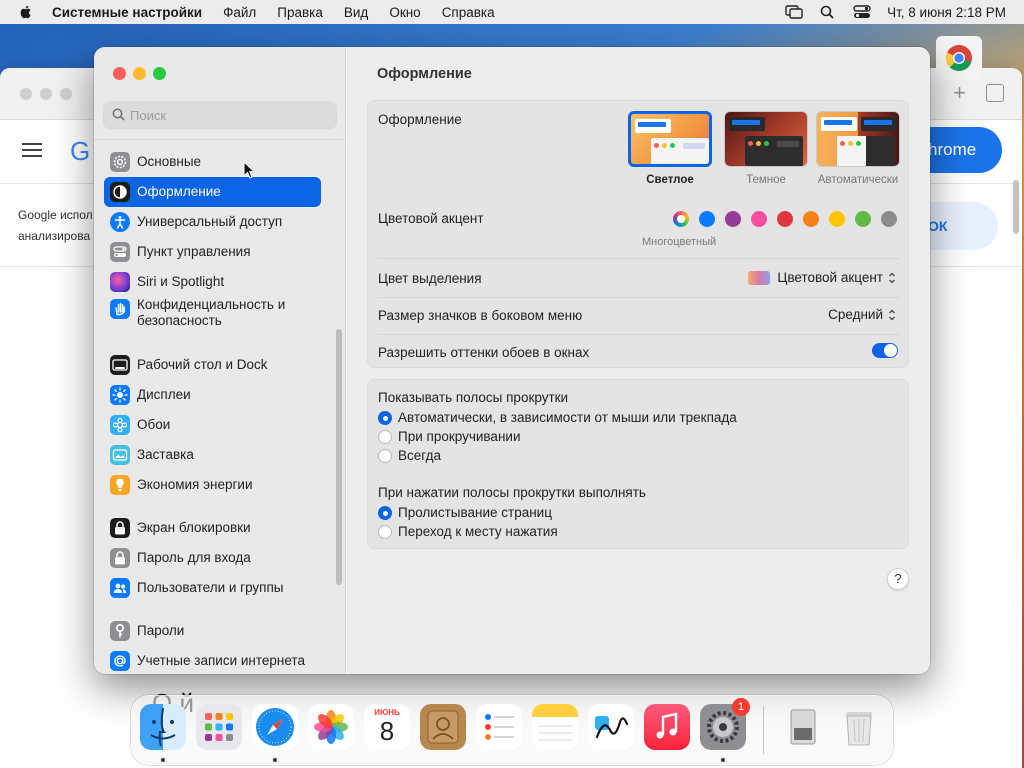  Describe the element at coordinates (892, 314) in the screenshot. I see `popup-arrows-icon` at that location.